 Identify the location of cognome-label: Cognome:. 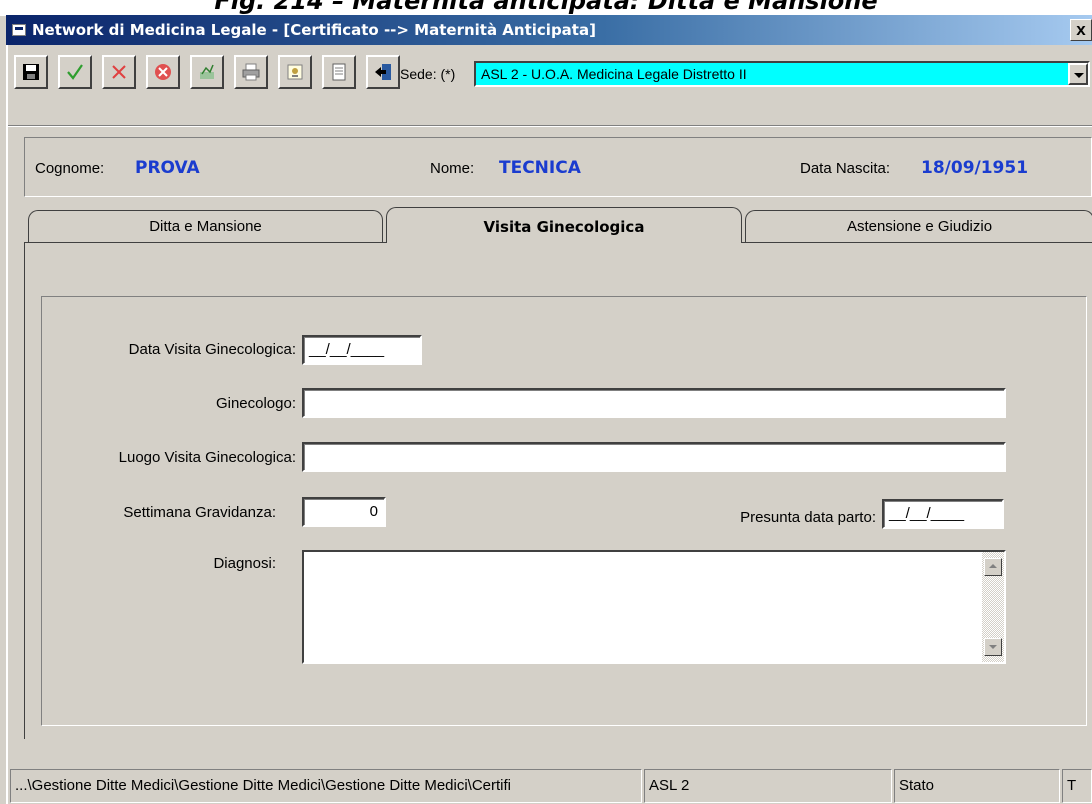
(70, 168).